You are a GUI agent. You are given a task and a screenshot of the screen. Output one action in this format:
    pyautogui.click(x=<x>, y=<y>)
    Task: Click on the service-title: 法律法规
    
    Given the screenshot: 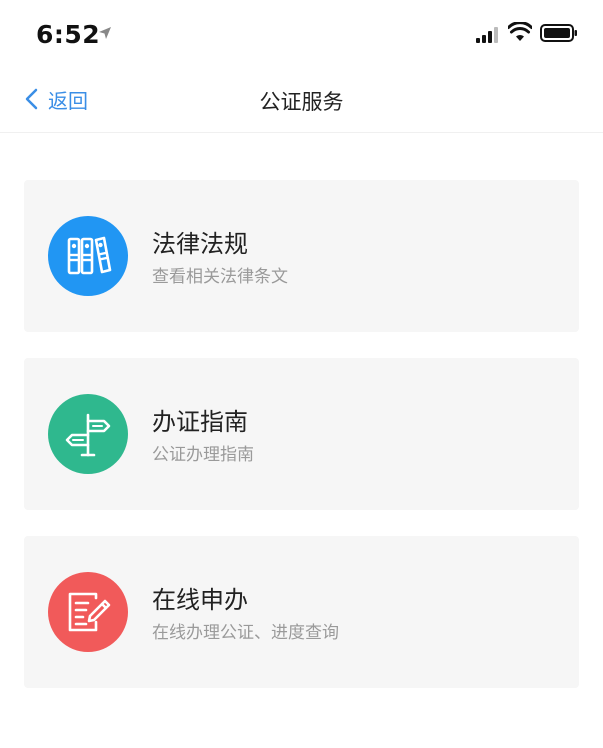 What is the action you would take?
    pyautogui.click(x=200, y=244)
    